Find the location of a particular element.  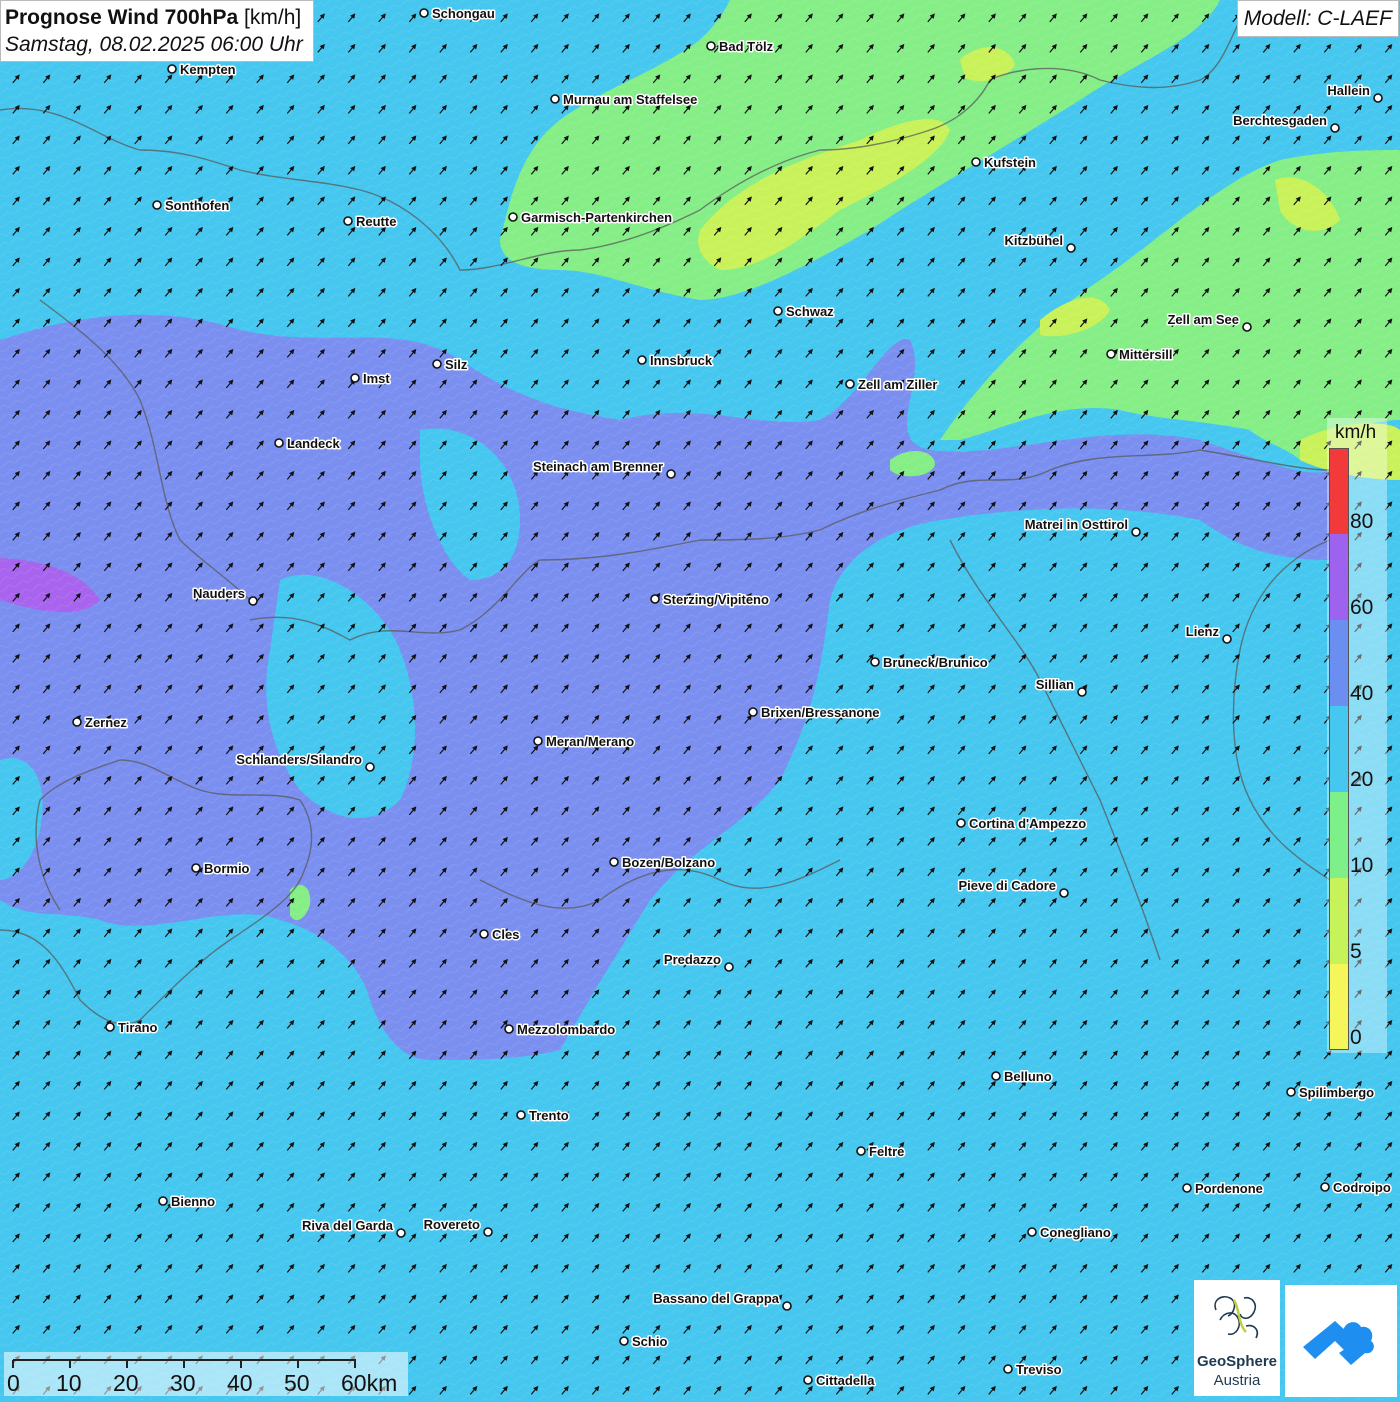

place-marker: Bozen/Bolzano is located at coordinates (663, 863).